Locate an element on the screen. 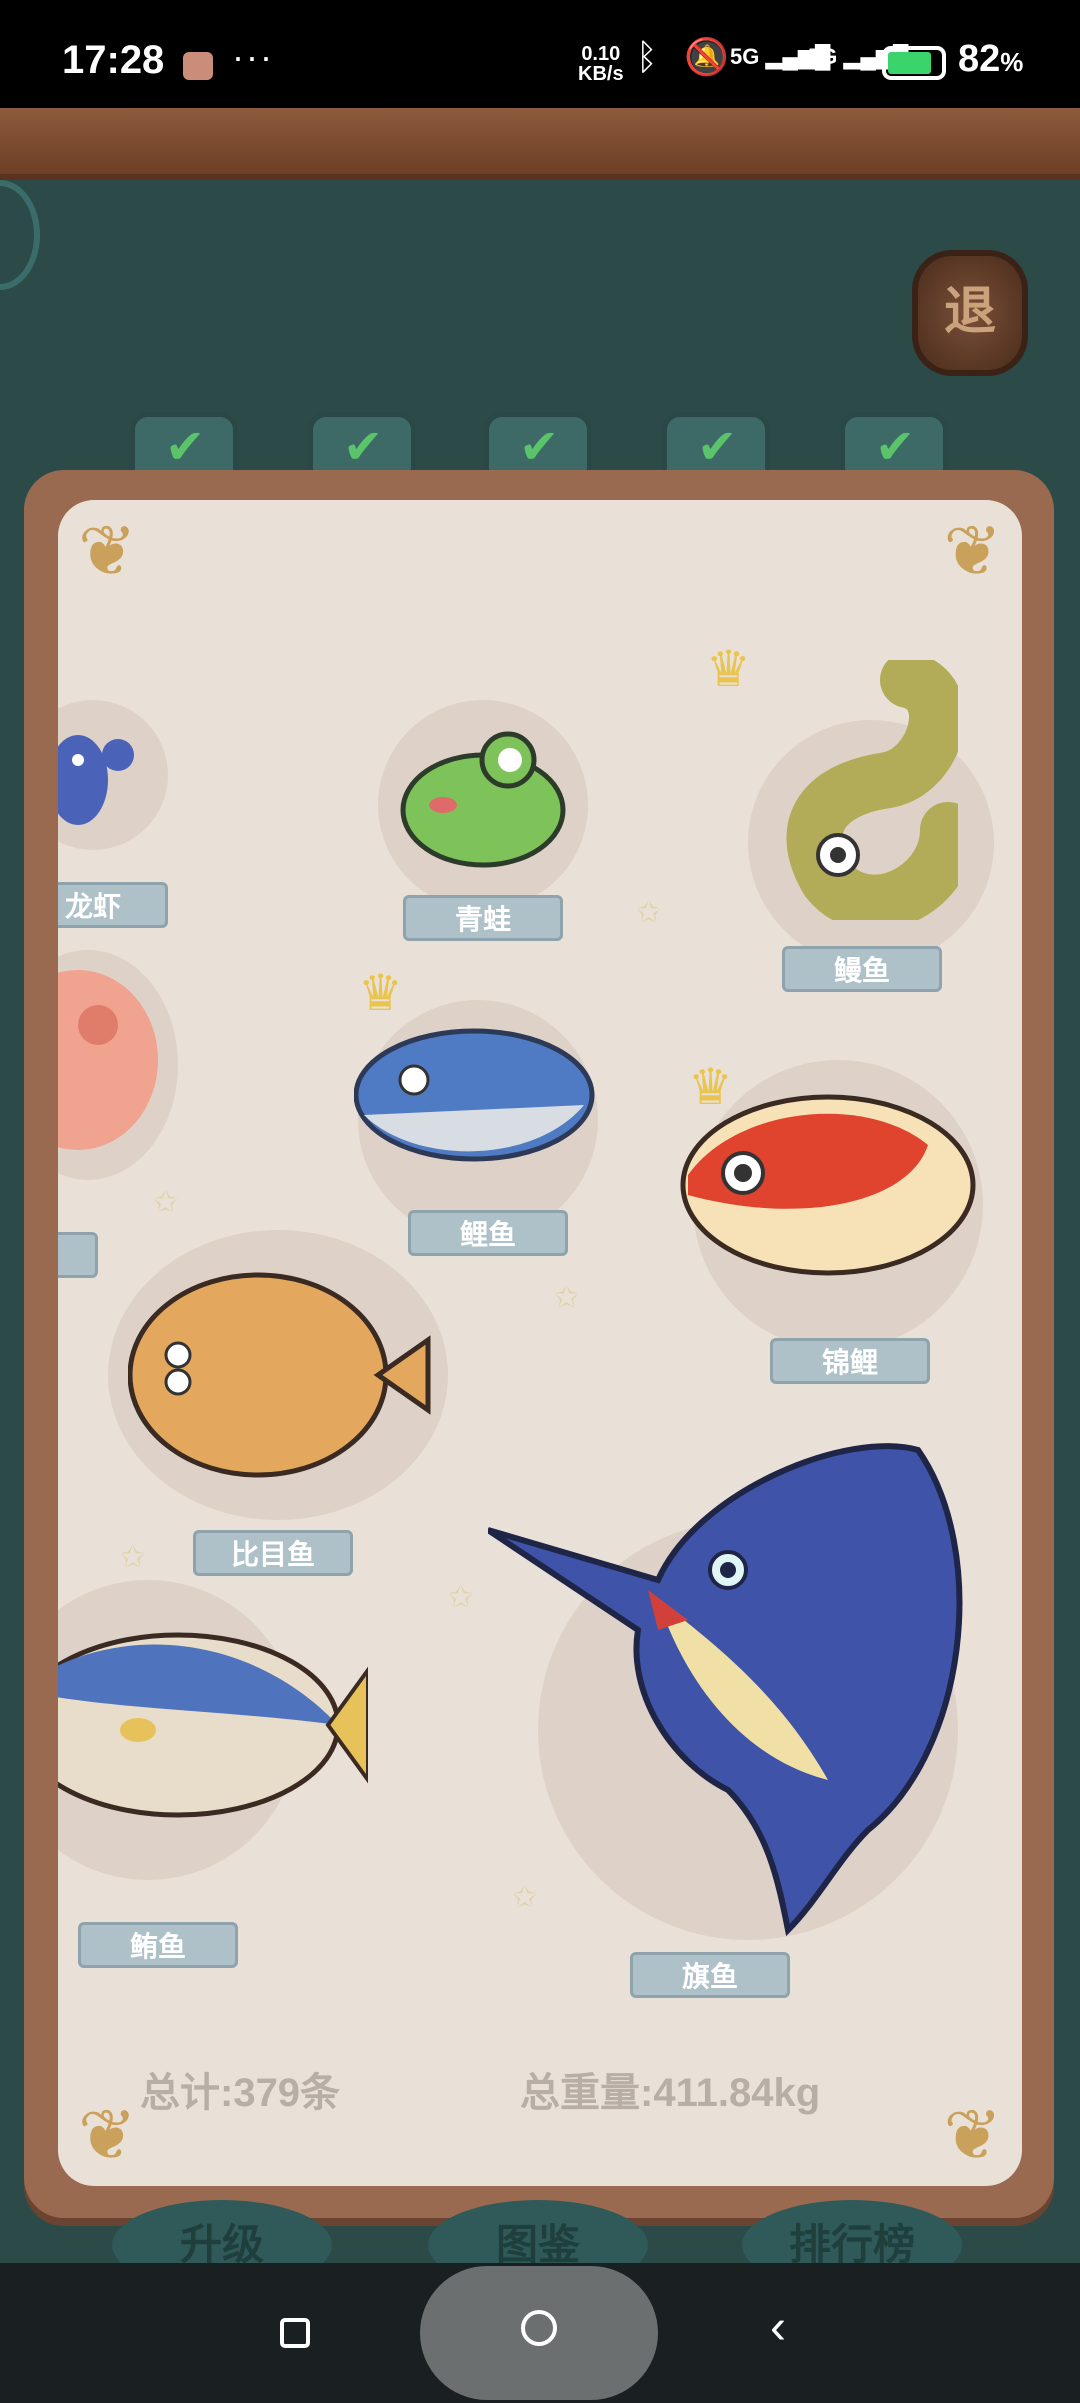 Image resolution: width=1080 pixels, height=2403 pixels. fish-label-carp: 鲤鱼 is located at coordinates (488, 1233).